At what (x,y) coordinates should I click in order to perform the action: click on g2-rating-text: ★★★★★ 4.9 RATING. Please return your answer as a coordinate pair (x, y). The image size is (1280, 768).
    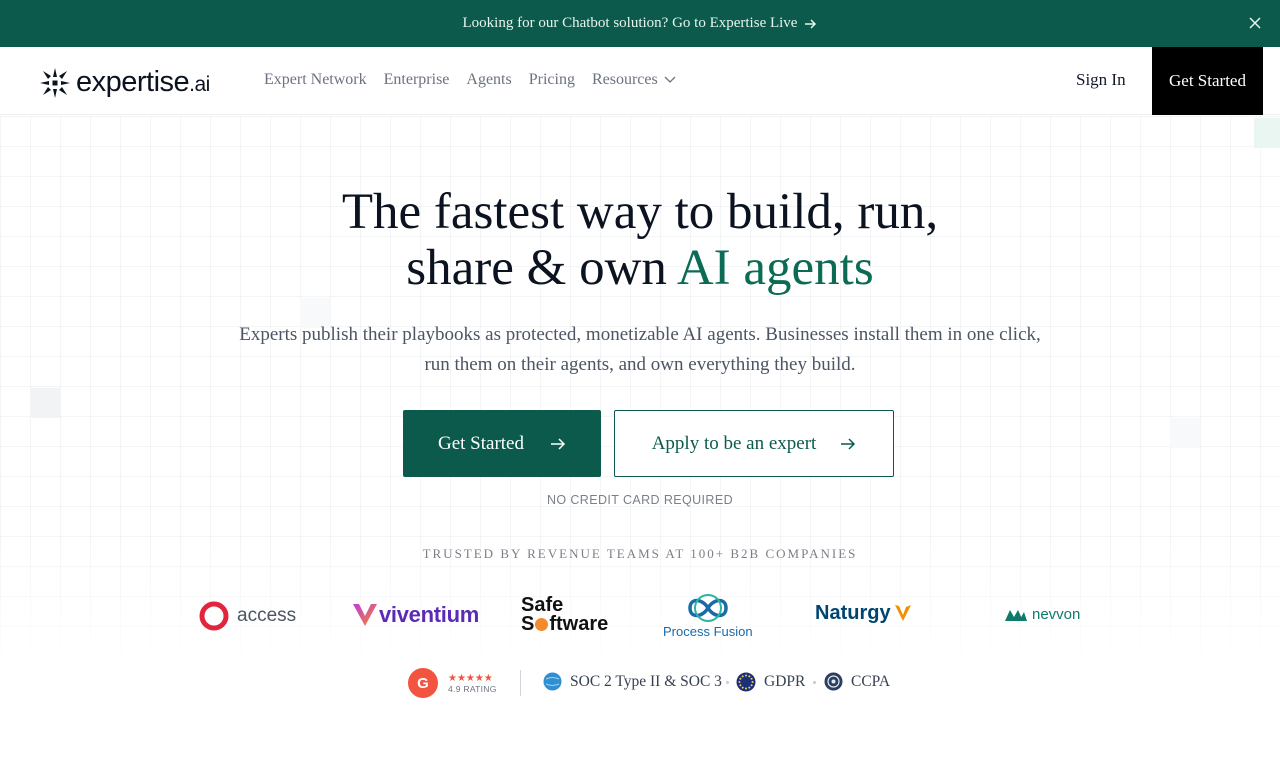
    Looking at the image, I should click on (472, 683).